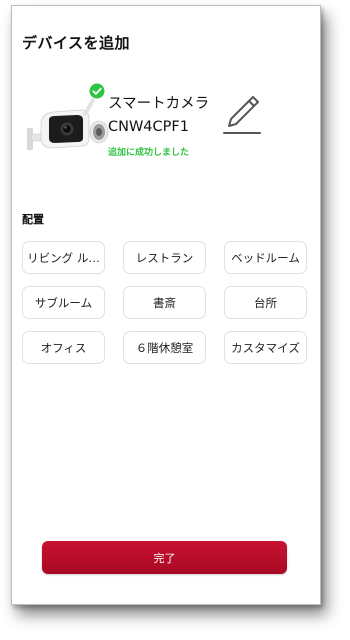 This screenshot has height=640, width=350. Describe the element at coordinates (76, 43) in the screenshot. I see `page-title: デバイスを追加` at that location.